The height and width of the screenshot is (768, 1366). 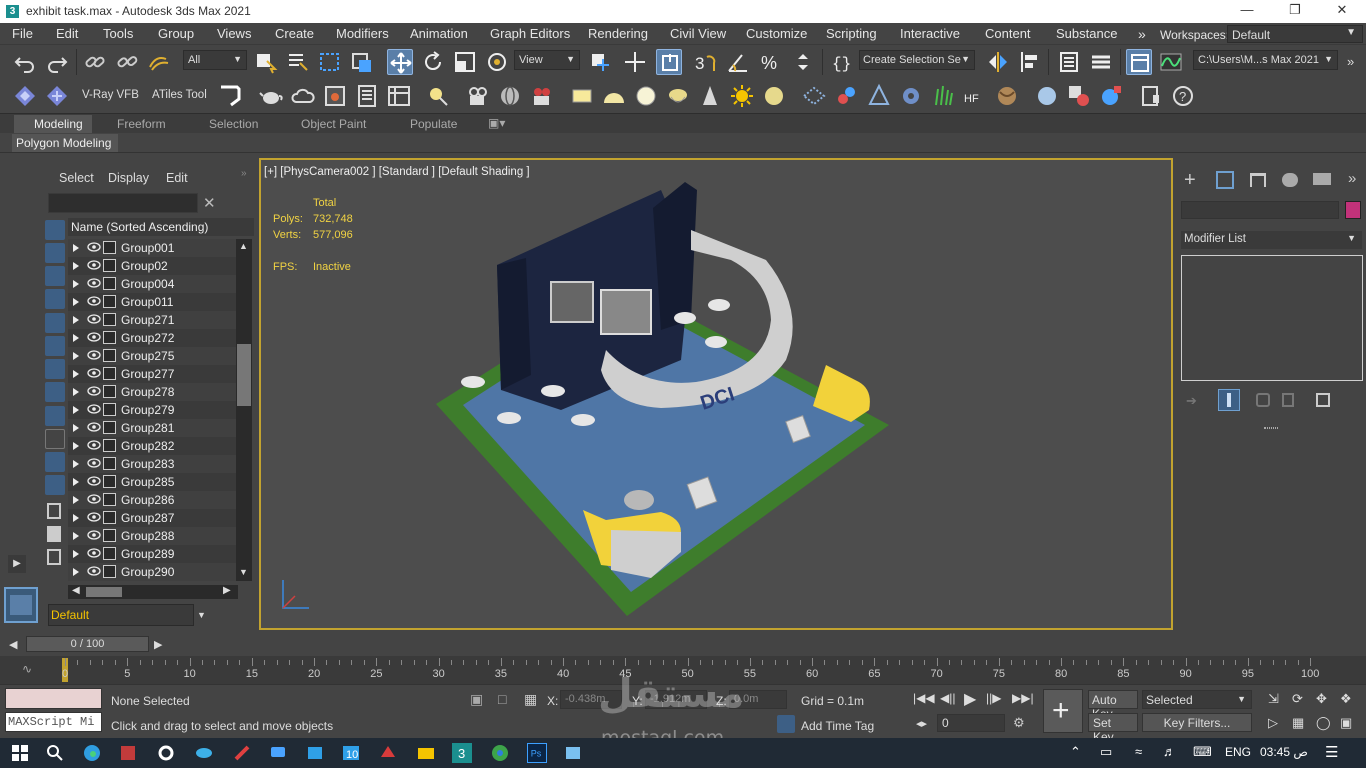 I want to click on tab-selection: Selection, so click(x=233, y=124).